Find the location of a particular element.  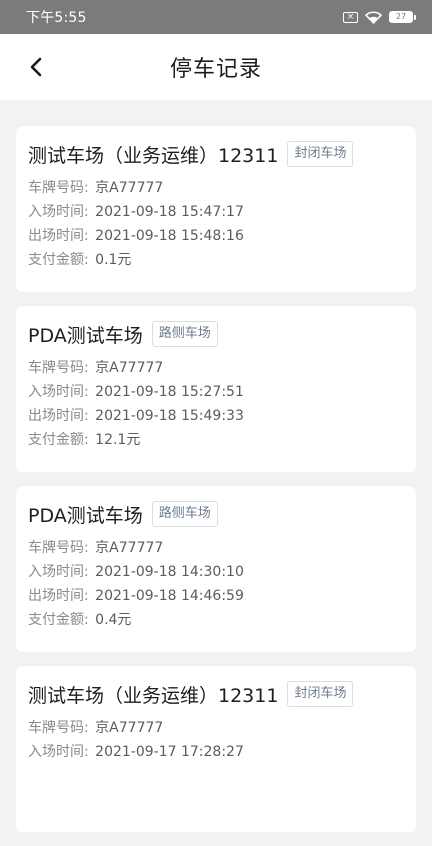

entry-time-value: 2021-09-18 15:47:17 is located at coordinates (169, 212).